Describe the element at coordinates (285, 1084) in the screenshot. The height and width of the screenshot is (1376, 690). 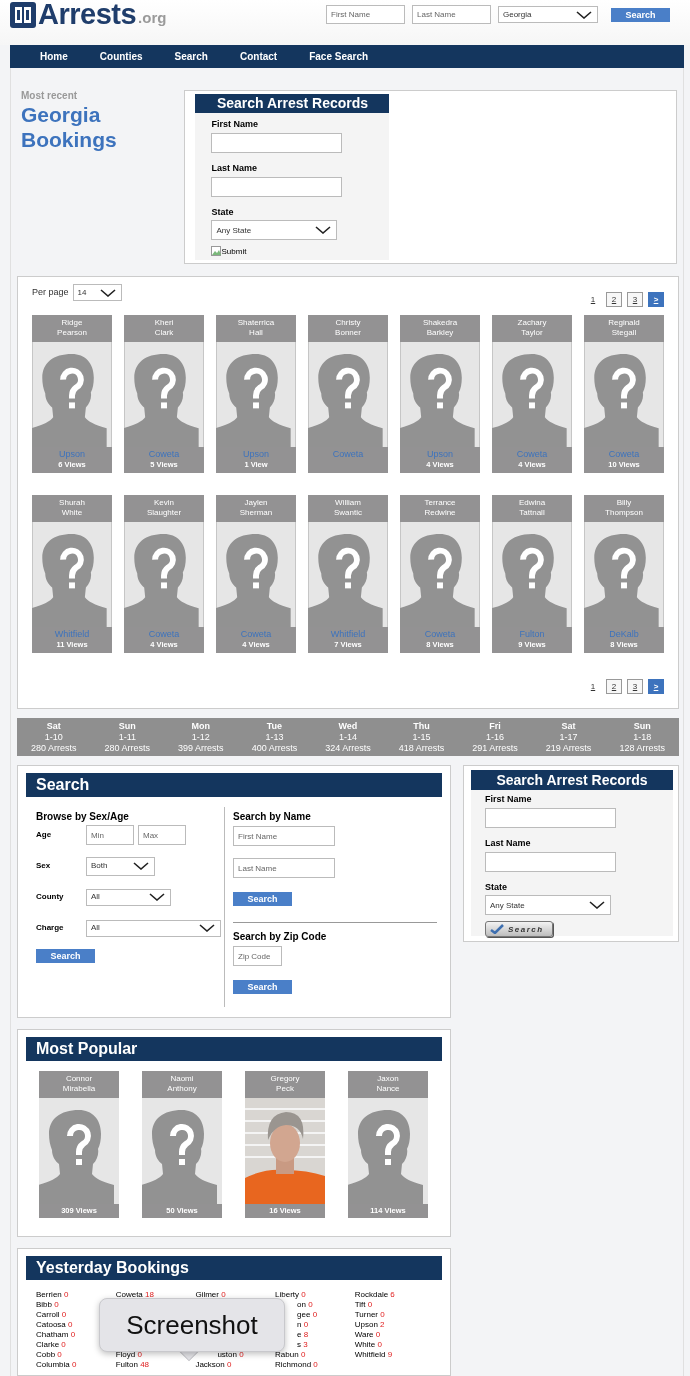
I see `person-name: Gregory Peck` at that location.